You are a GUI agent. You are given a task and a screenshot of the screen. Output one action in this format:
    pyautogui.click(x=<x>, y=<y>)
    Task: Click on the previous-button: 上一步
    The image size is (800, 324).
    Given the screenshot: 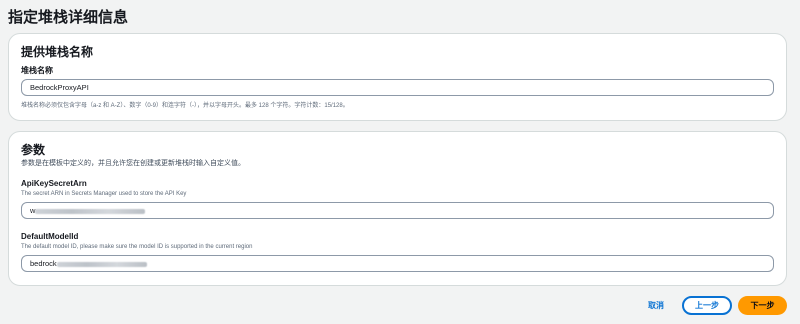 What is the action you would take?
    pyautogui.click(x=707, y=305)
    